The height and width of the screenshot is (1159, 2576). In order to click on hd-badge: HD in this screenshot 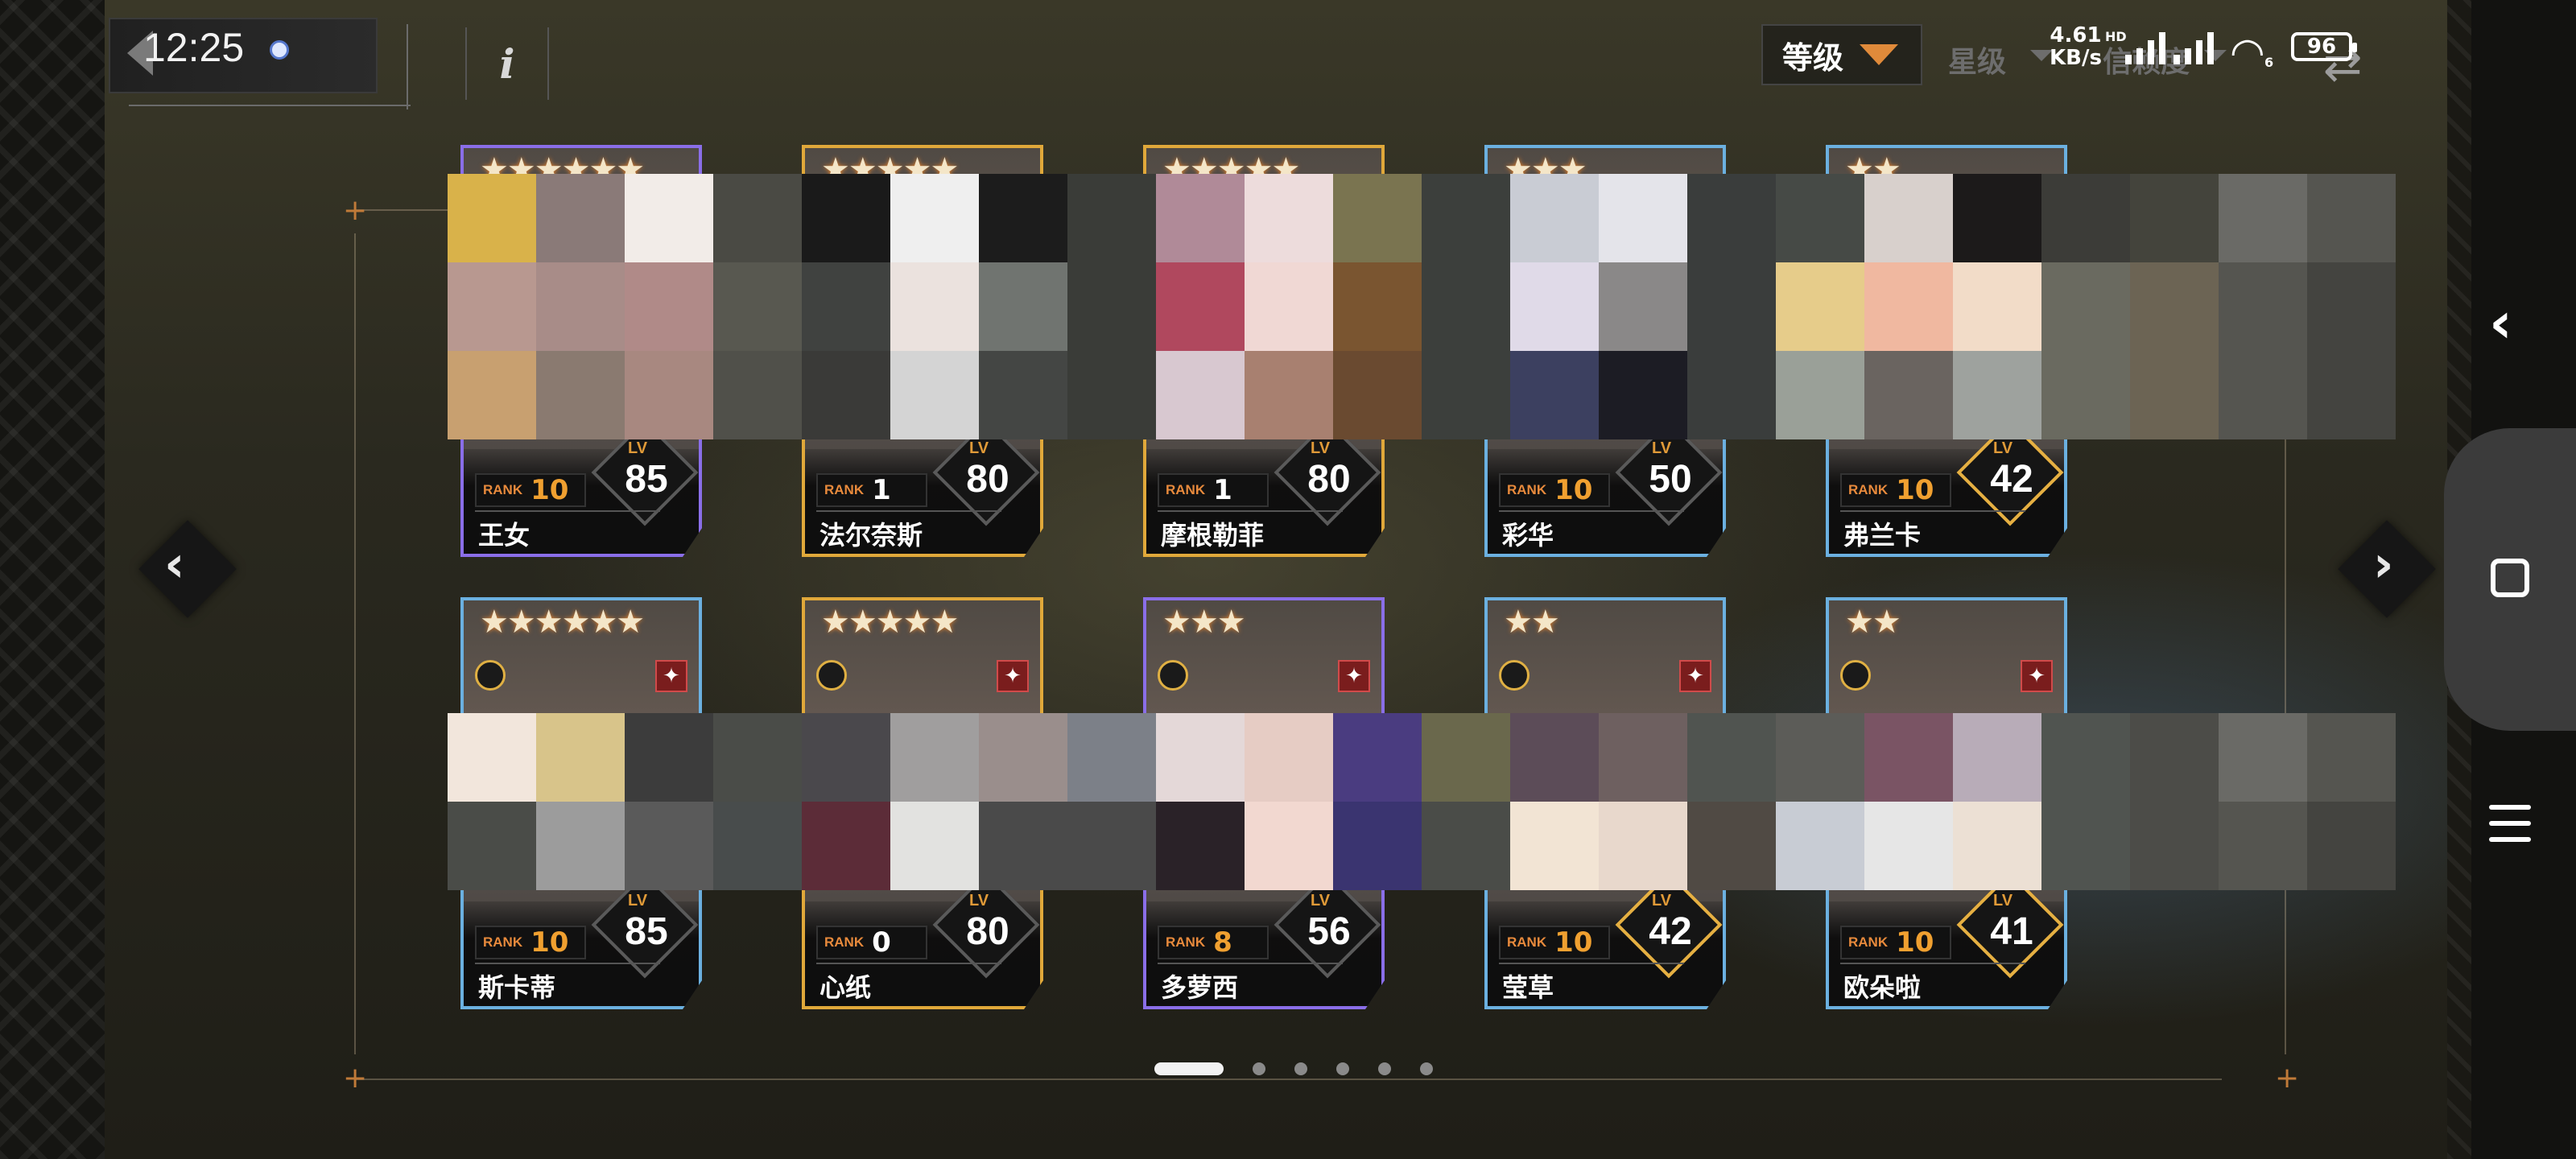, I will do `click(2116, 36)`.